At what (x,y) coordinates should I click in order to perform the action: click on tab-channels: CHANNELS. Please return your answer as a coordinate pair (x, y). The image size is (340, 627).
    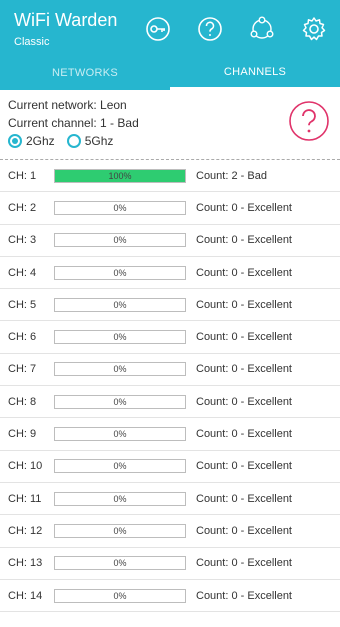
    Looking at the image, I should click on (255, 74).